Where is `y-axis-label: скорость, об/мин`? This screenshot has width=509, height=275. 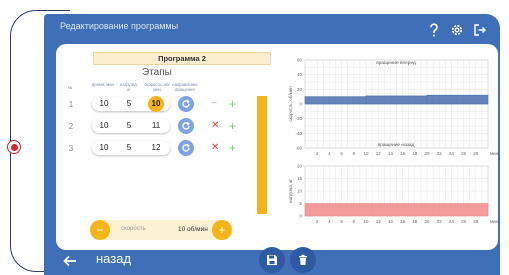 y-axis-label: скорость, об/мин is located at coordinates (290, 104).